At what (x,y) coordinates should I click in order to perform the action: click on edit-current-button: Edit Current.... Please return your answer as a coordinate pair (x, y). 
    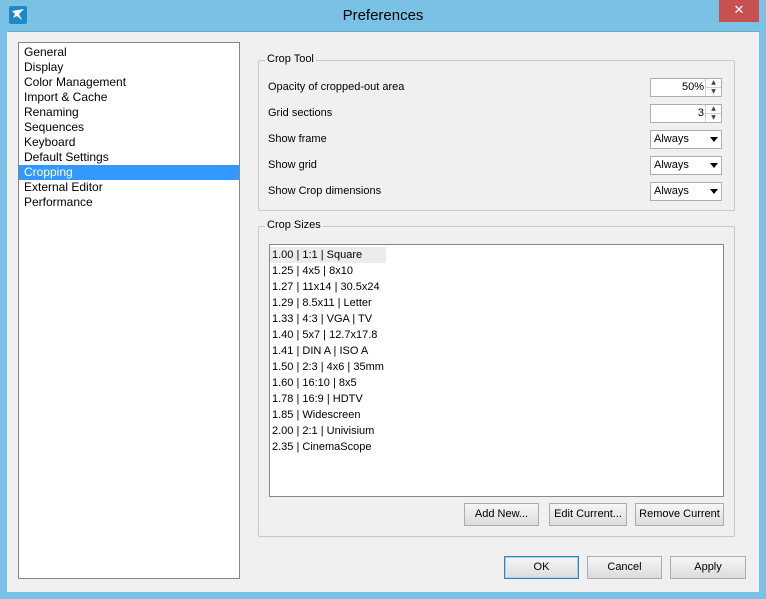
    Looking at the image, I should click on (588, 514).